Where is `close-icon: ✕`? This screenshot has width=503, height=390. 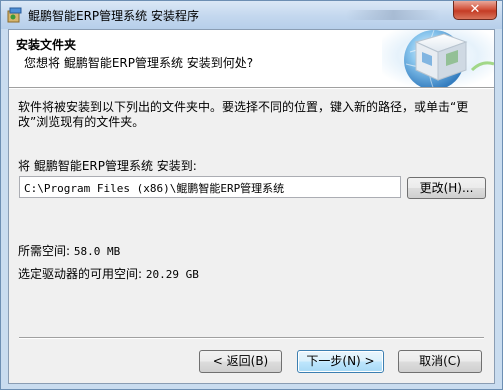
close-icon: ✕ is located at coordinates (475, 9).